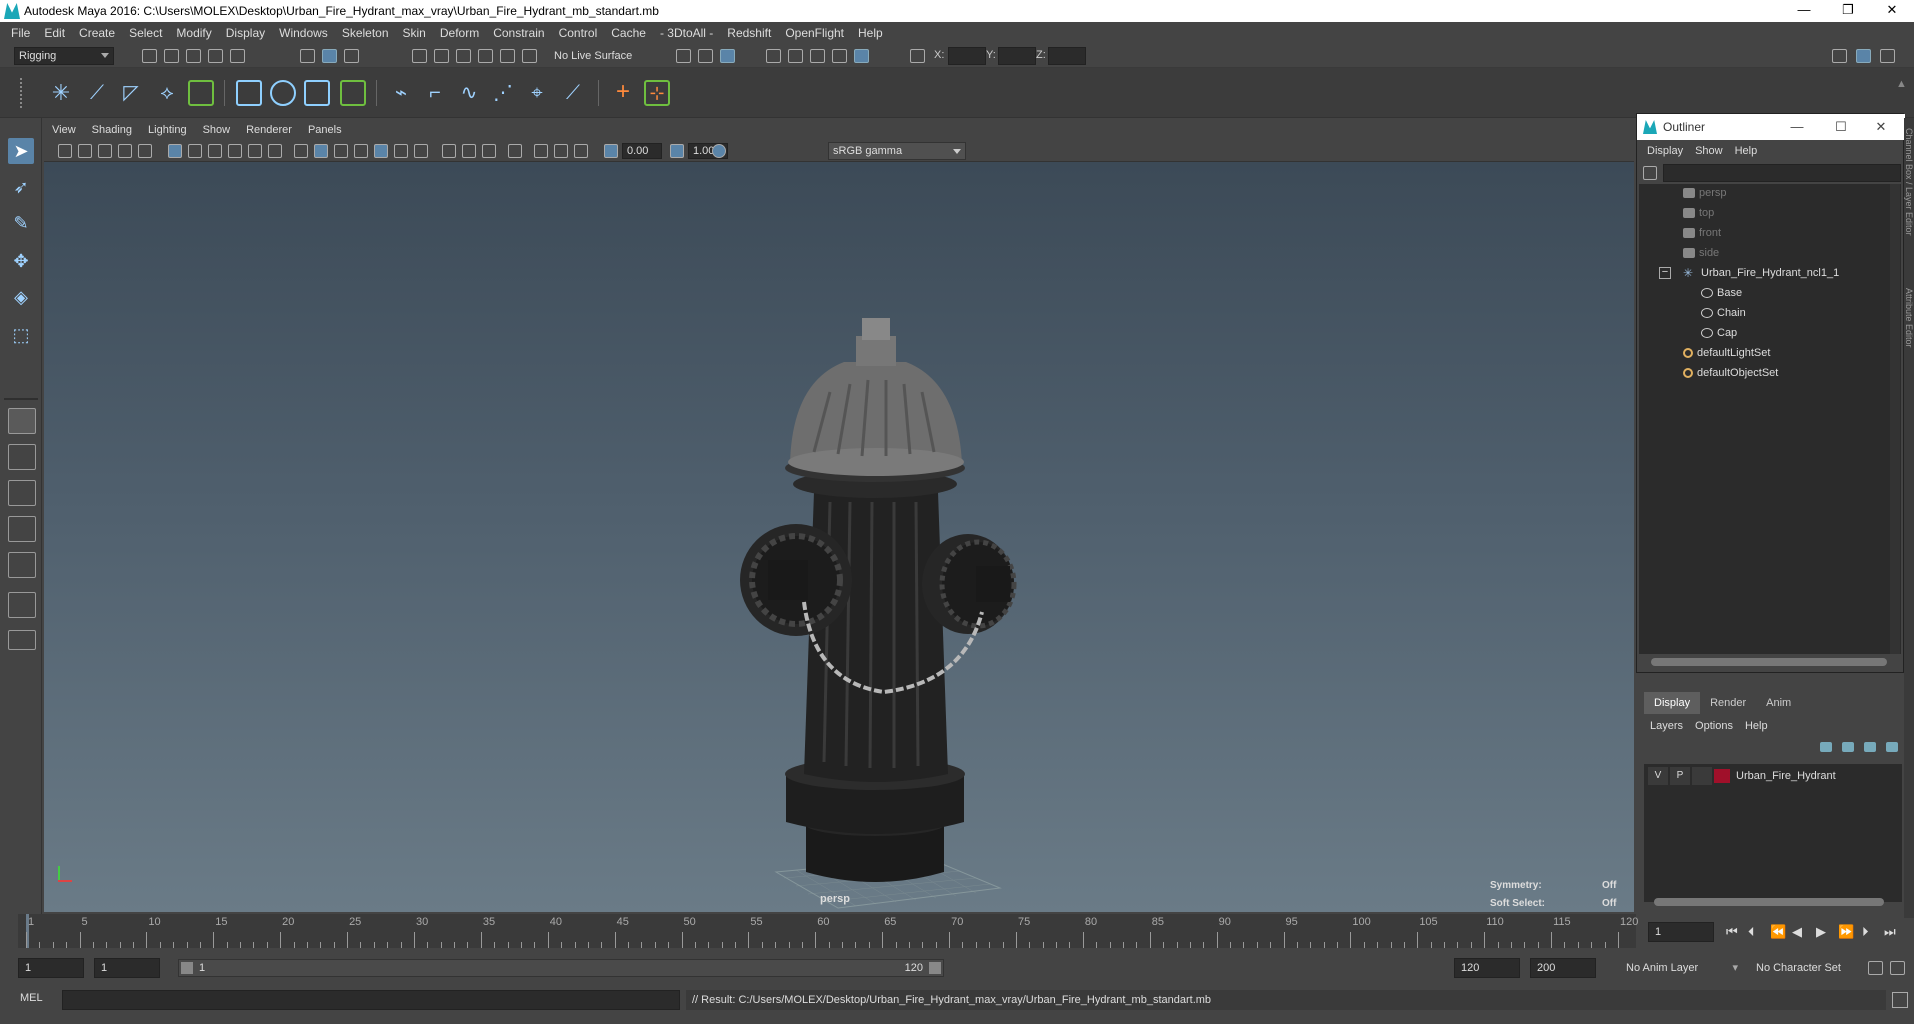 The height and width of the screenshot is (1024, 1914). I want to click on snap-curve-icon, so click(441, 56).